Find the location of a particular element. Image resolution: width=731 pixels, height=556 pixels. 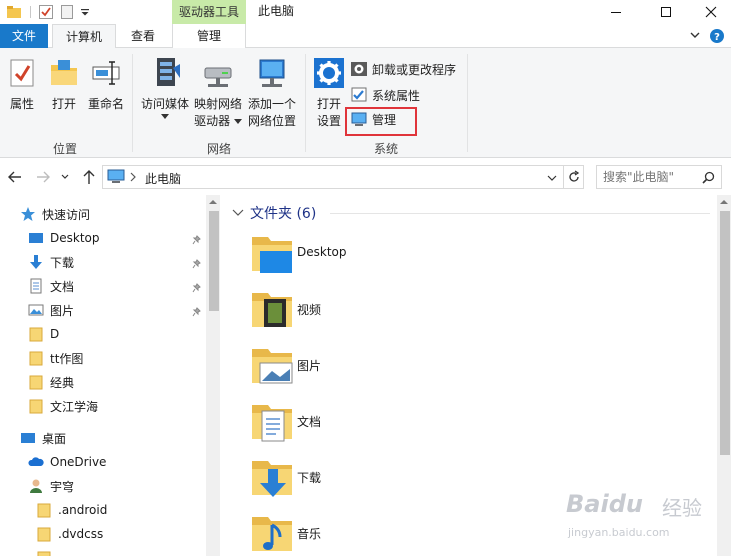

nav-quick-access: 快速访问 is located at coordinates (55, 214).